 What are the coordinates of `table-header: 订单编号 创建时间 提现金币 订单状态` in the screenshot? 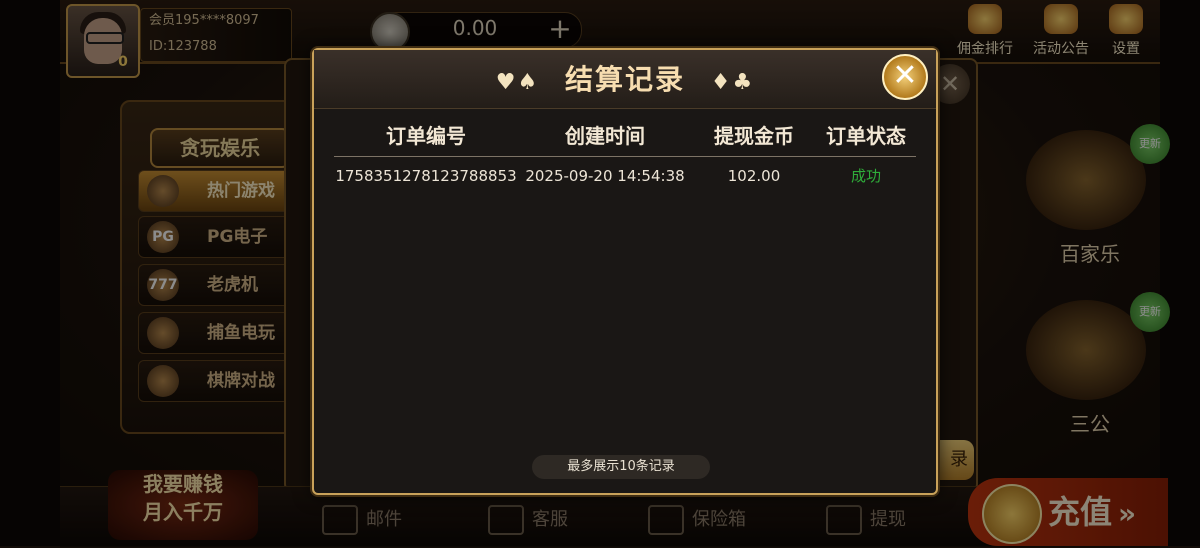 It's located at (625, 136).